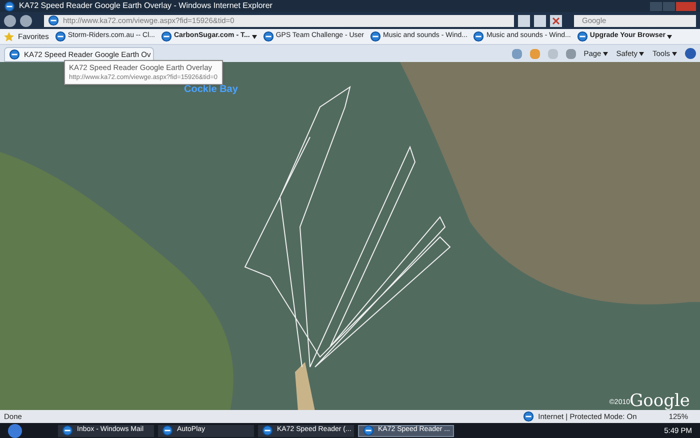  I want to click on print-button, so click(571, 53).